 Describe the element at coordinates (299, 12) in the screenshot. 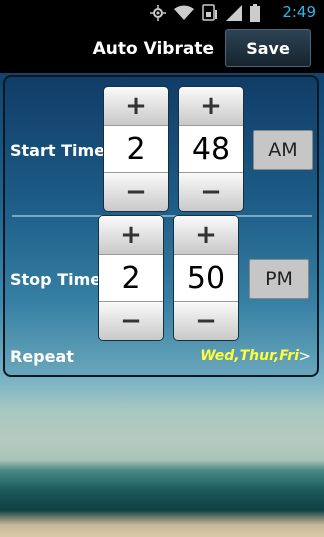

I see `status-clock: 2:49` at that location.